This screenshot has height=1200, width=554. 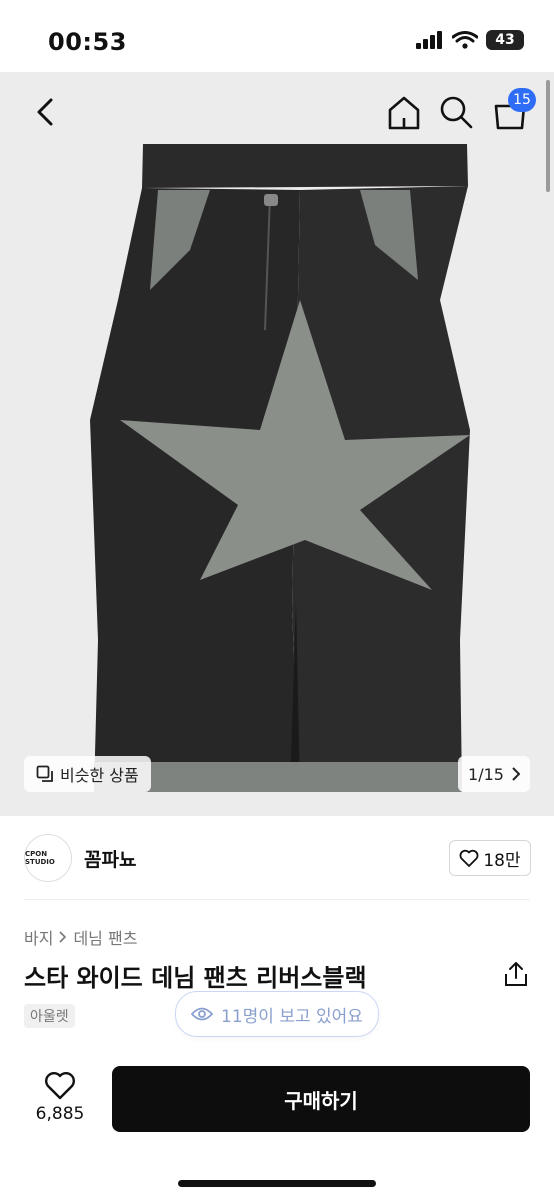 I want to click on scroll-indicator, so click(x=548, y=136).